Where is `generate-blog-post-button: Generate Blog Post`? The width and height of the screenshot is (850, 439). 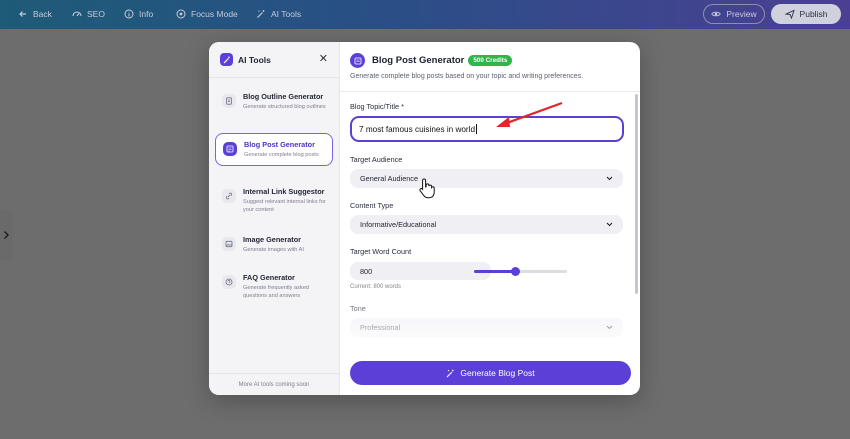
generate-blog-post-button: Generate Blog Post is located at coordinates (490, 373).